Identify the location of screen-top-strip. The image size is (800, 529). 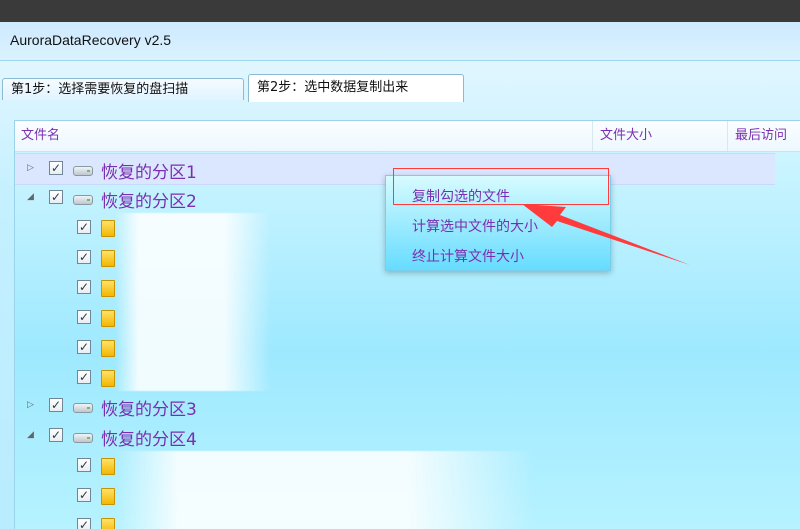
(400, 11).